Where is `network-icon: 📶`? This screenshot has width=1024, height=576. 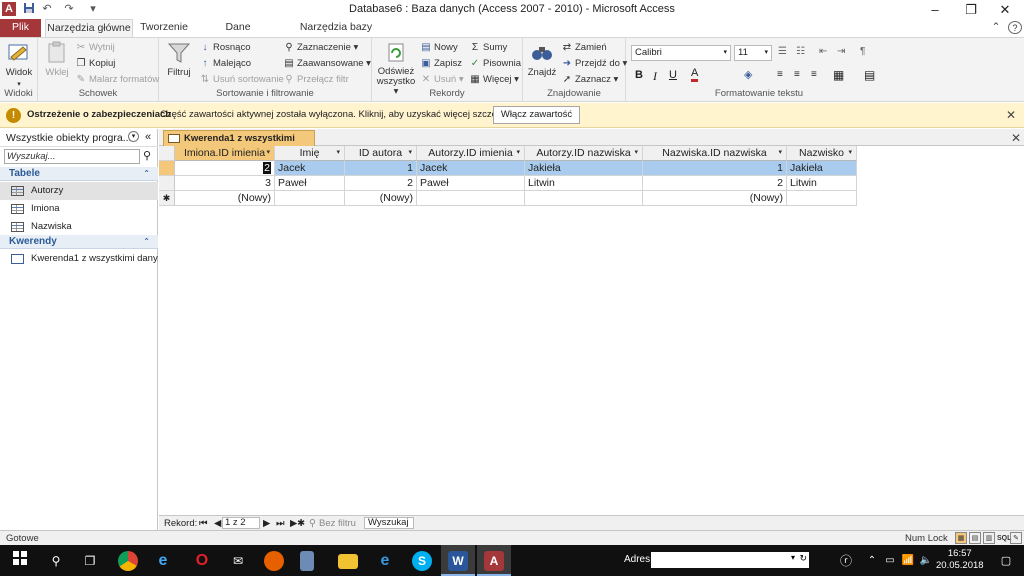 network-icon: 📶 is located at coordinates (908, 561).